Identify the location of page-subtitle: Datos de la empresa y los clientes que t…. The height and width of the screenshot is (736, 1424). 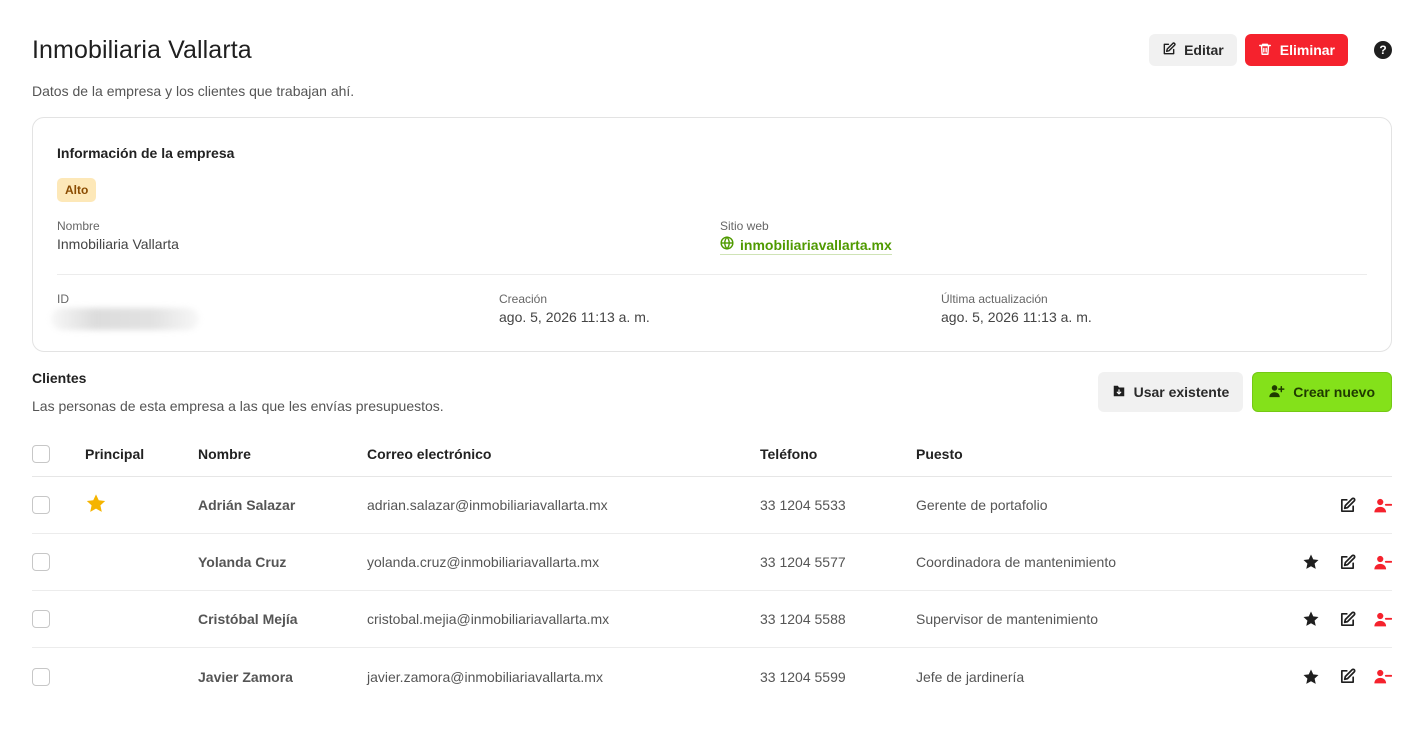
(193, 91).